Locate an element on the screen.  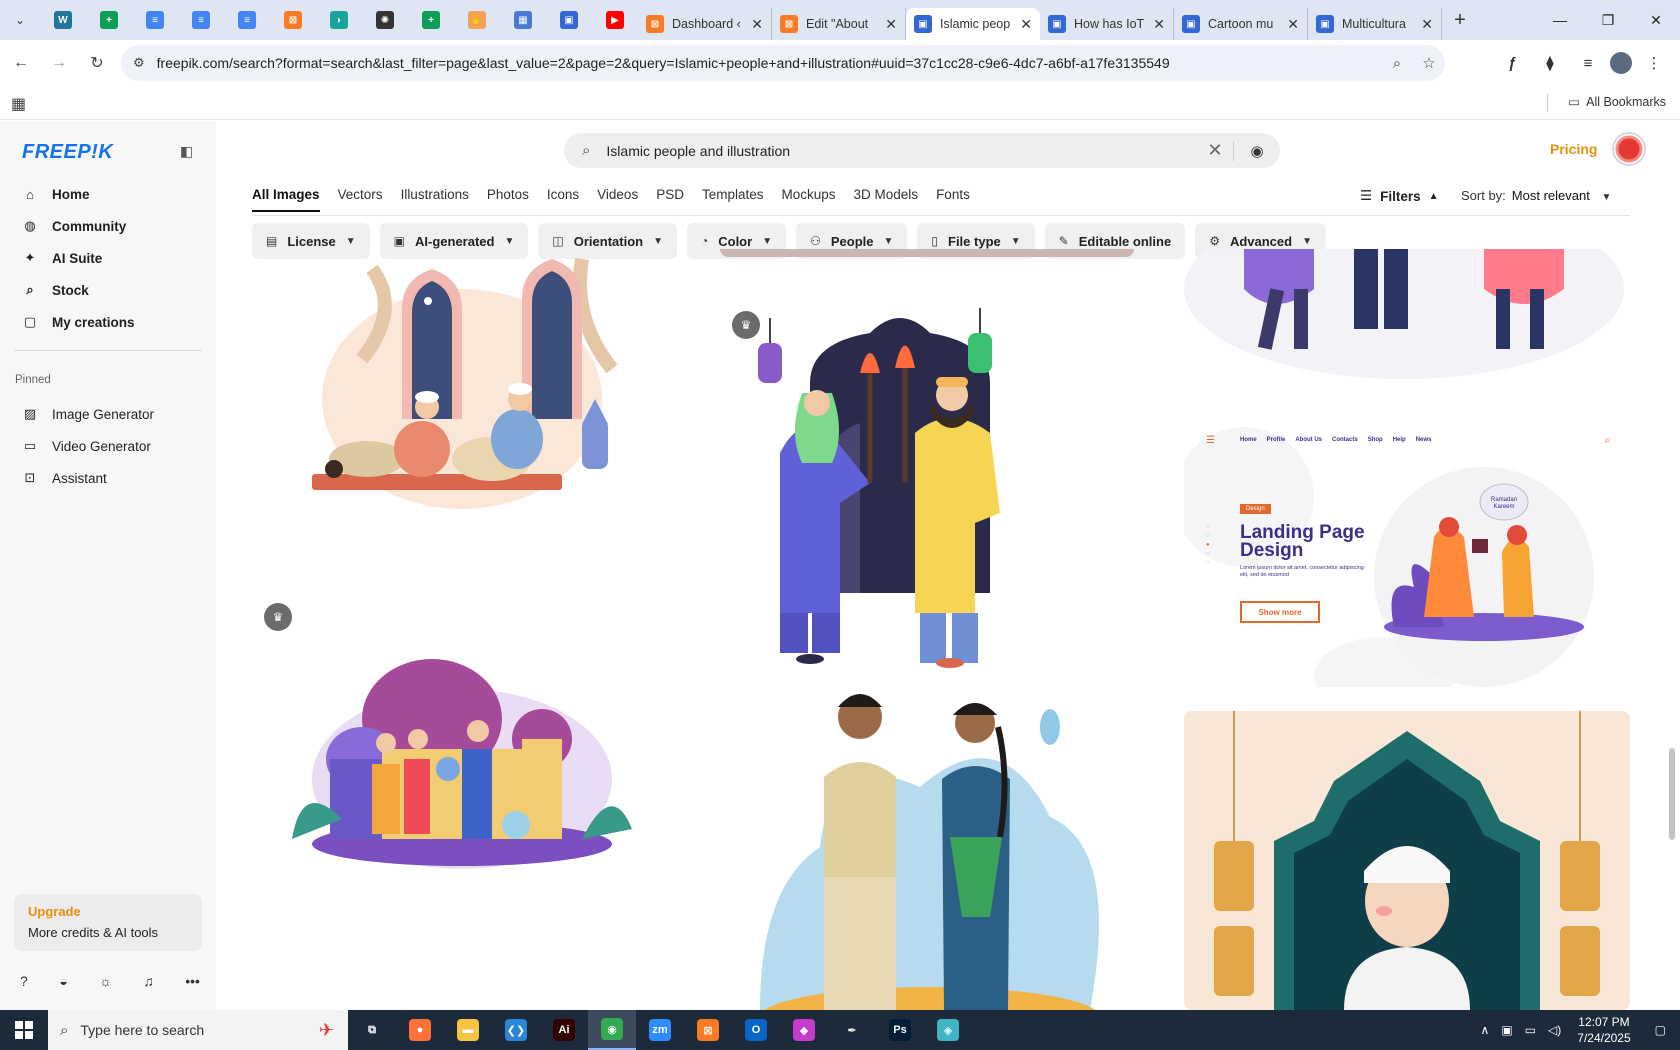
pinned-tab-10: ▦ is located at coordinates (523, 20).